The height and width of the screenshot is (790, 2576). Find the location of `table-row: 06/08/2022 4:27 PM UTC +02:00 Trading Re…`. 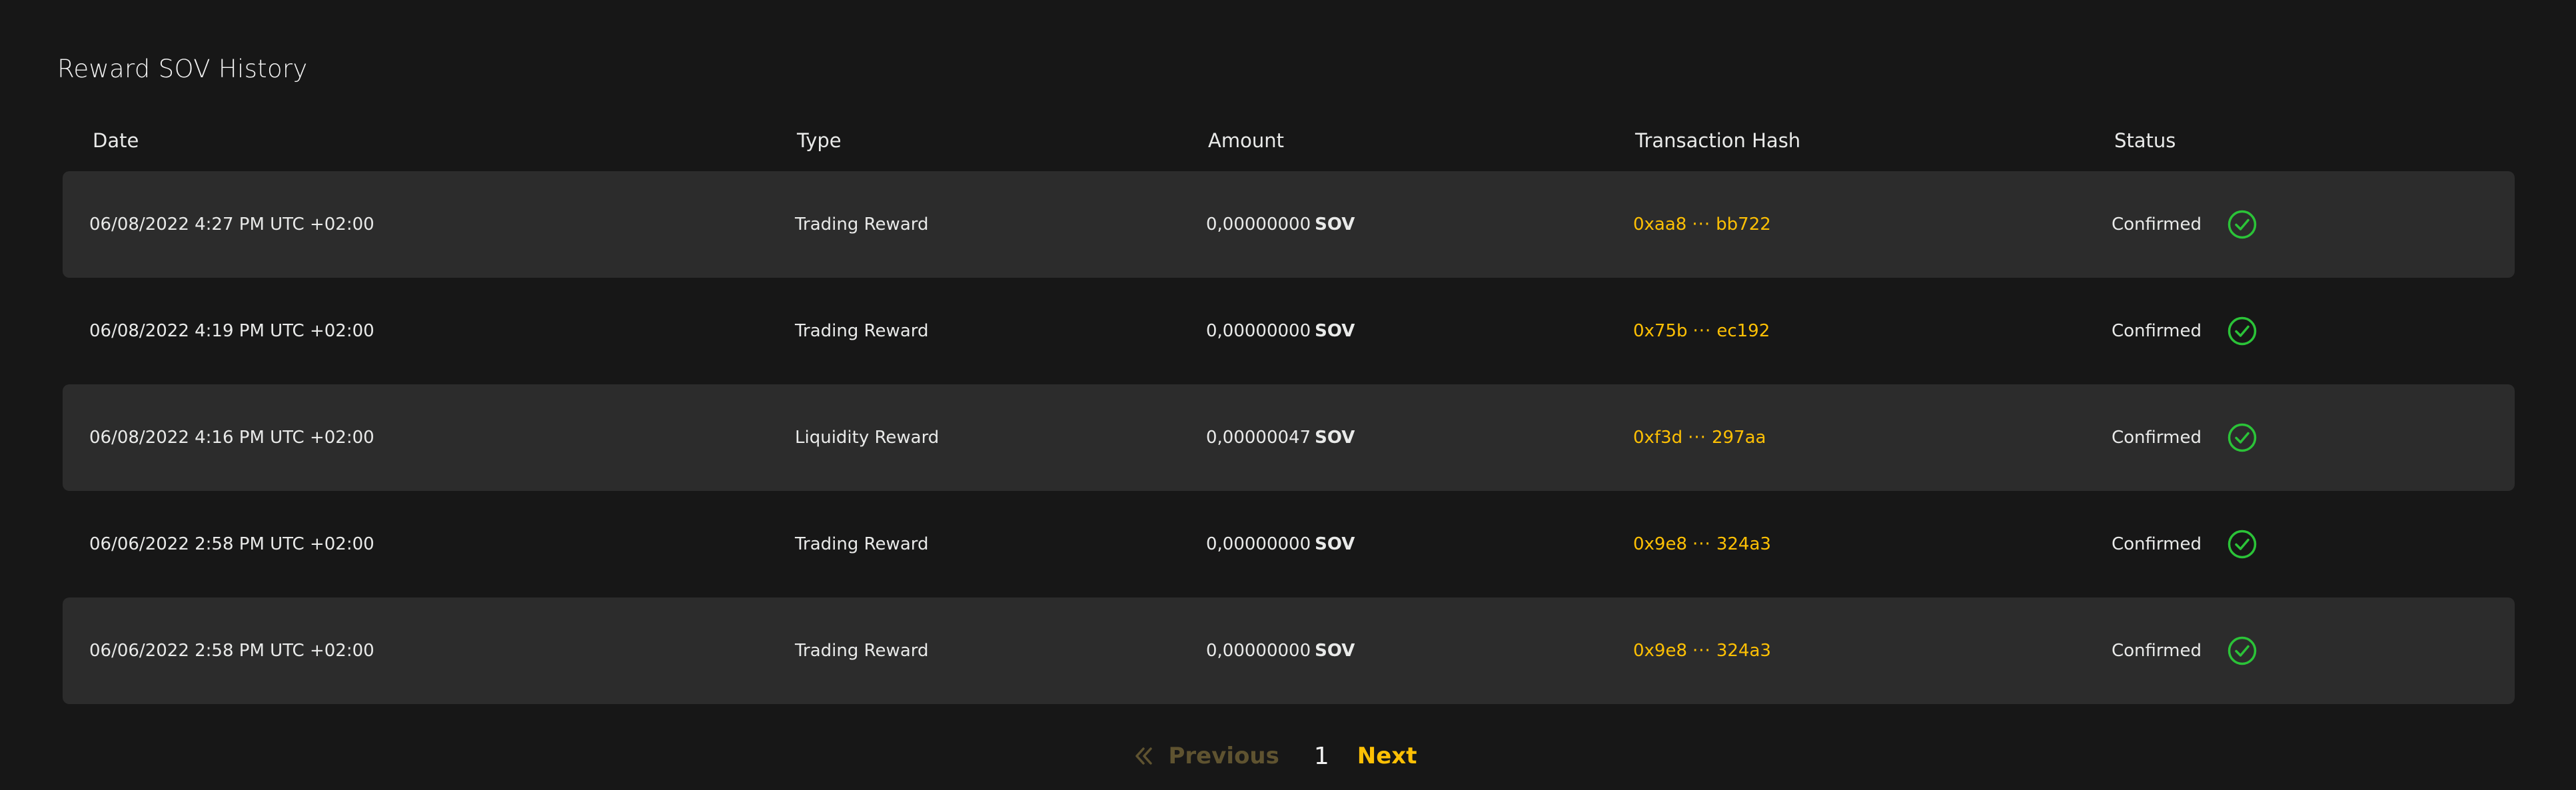

table-row: 06/08/2022 4:27 PM UTC +02:00 Trading Re… is located at coordinates (1289, 224).